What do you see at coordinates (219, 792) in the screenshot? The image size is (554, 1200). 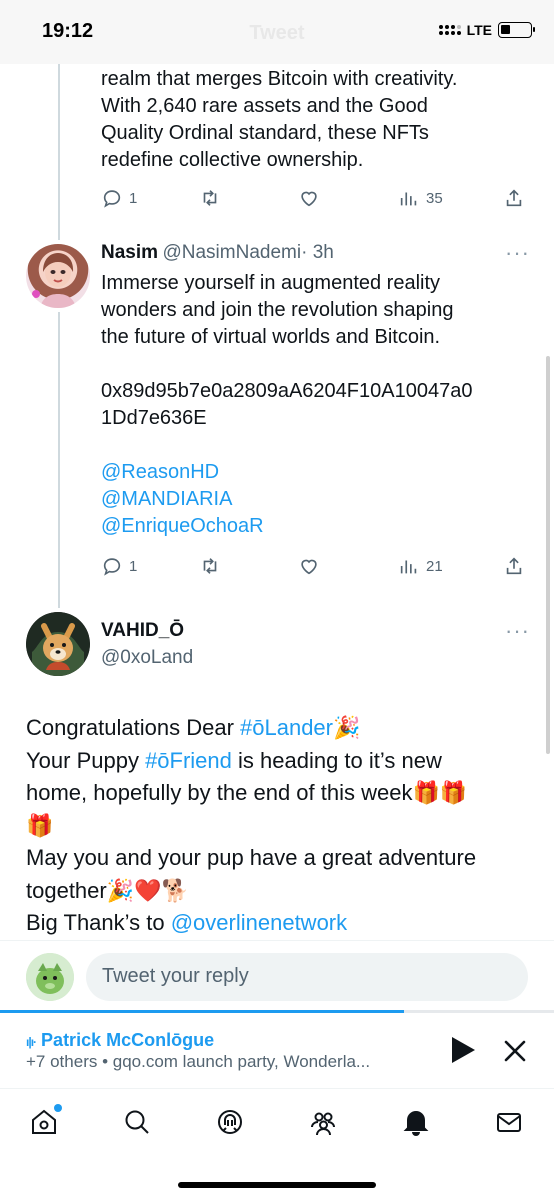 I see `tweet-fragment: home, hopefully by the end of this week` at bounding box center [219, 792].